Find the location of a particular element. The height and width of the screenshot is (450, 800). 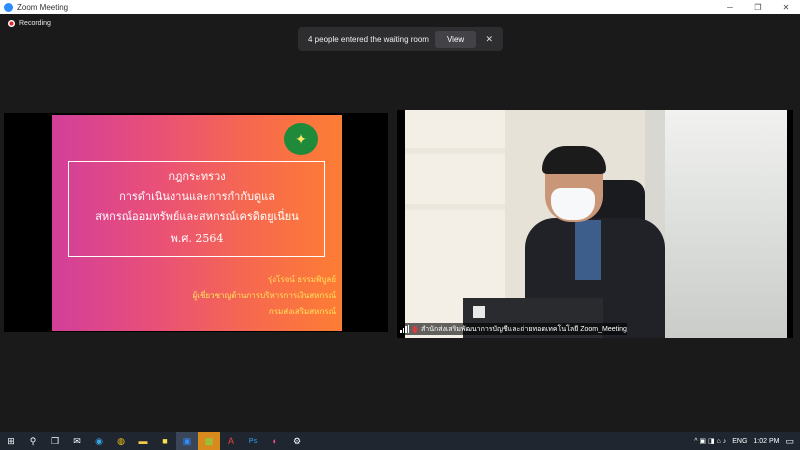

close-window-button: ✕ is located at coordinates (786, 7).